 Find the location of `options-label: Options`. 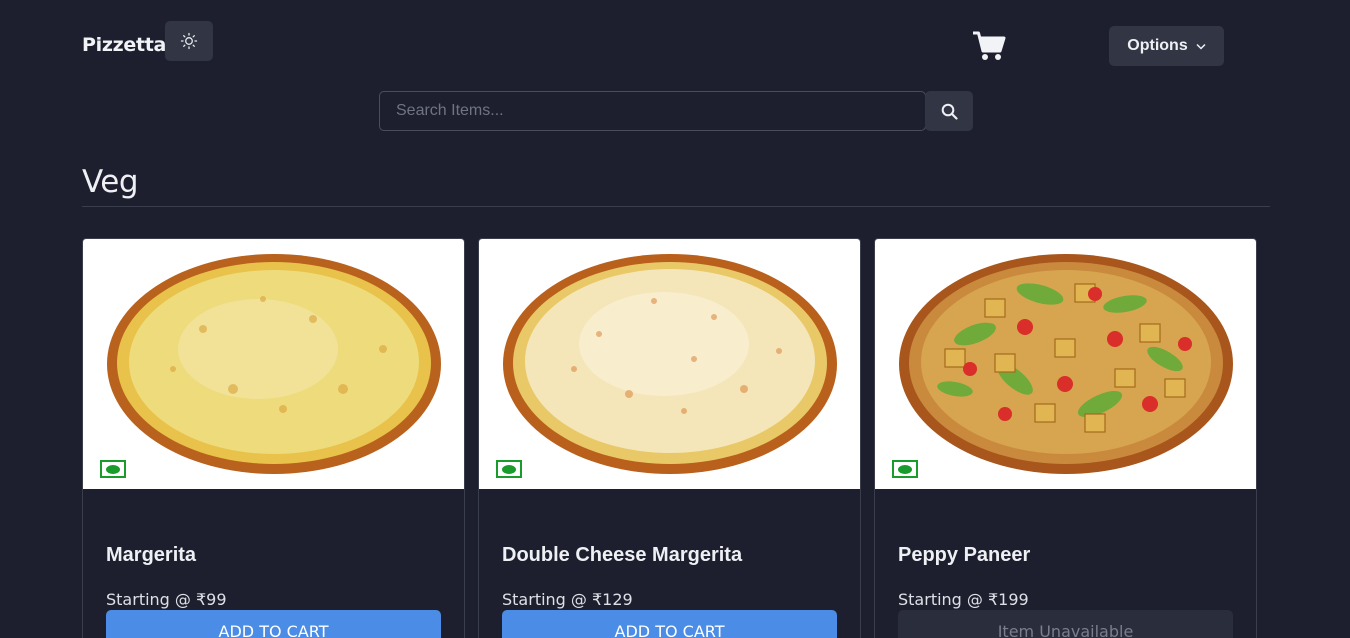

options-label: Options is located at coordinates (1157, 45).